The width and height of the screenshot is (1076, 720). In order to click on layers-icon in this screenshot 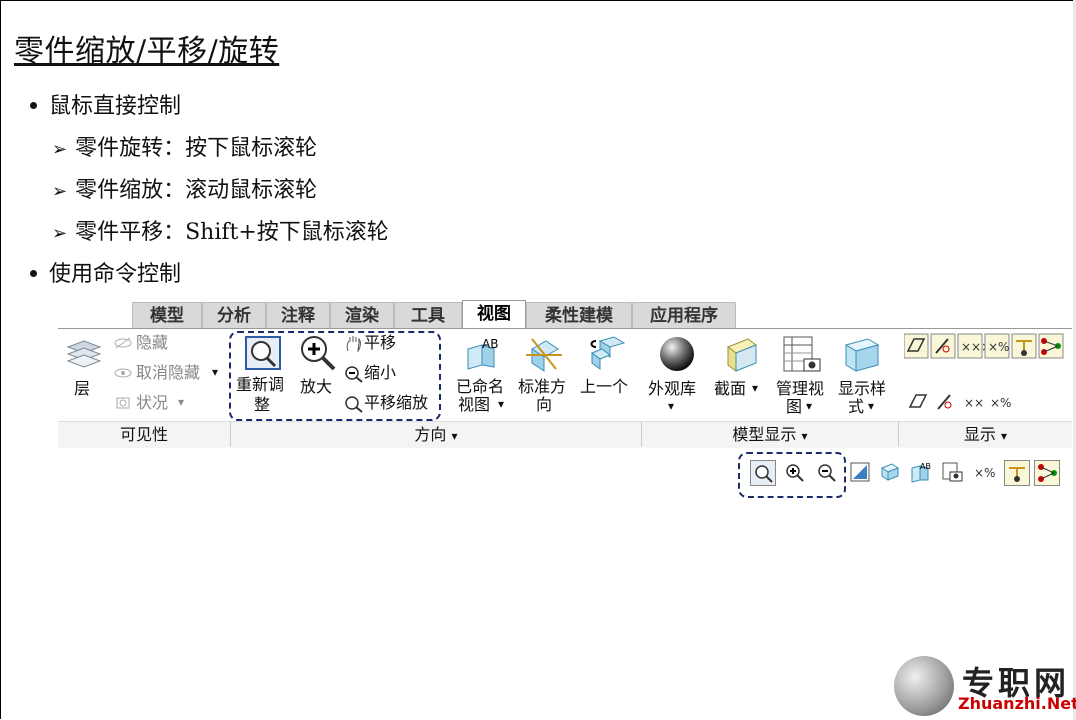, I will do `click(84, 357)`.